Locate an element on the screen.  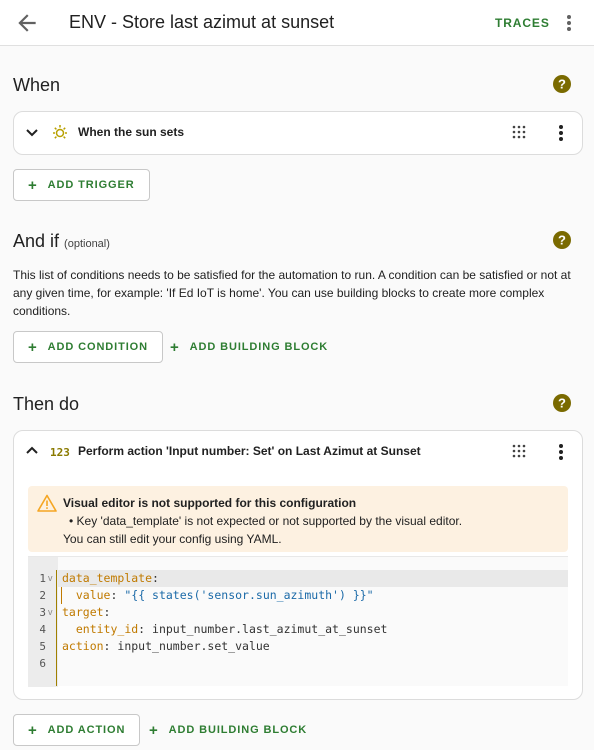
line-number: 2 is located at coordinates (42, 595).